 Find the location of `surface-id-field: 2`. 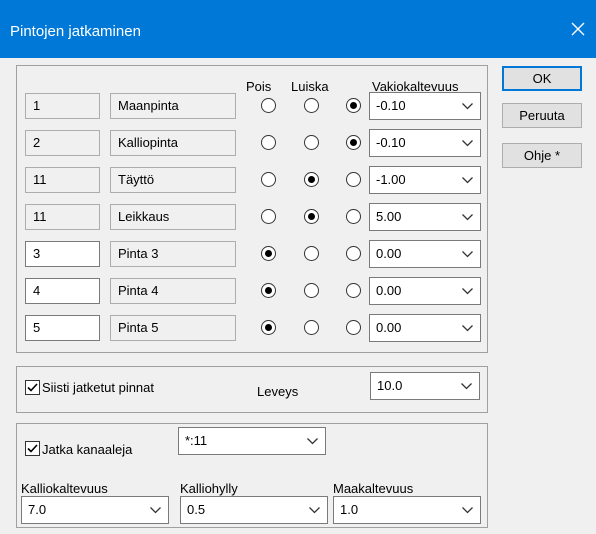

surface-id-field: 2 is located at coordinates (62, 143).